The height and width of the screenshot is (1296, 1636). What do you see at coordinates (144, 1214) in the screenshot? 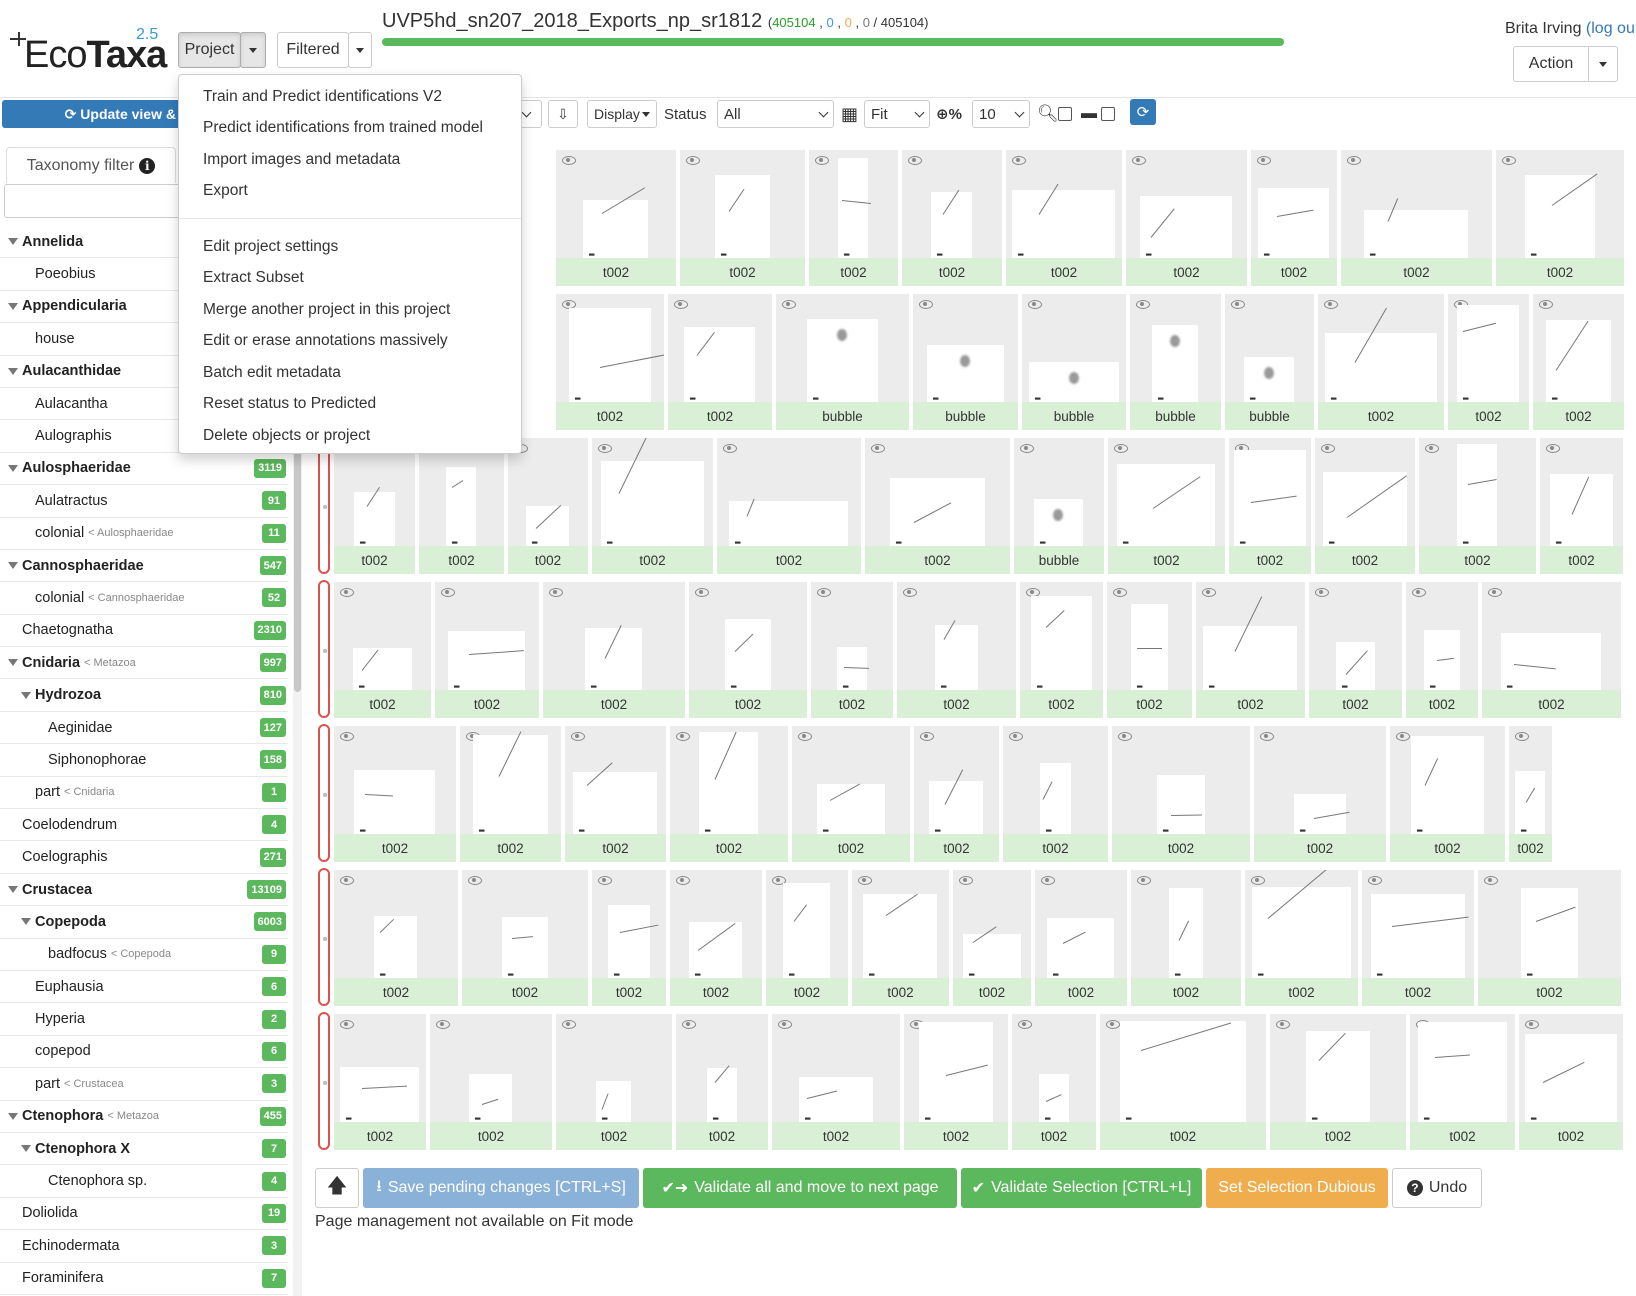
I see `taxon-row: Doliolida 19` at bounding box center [144, 1214].